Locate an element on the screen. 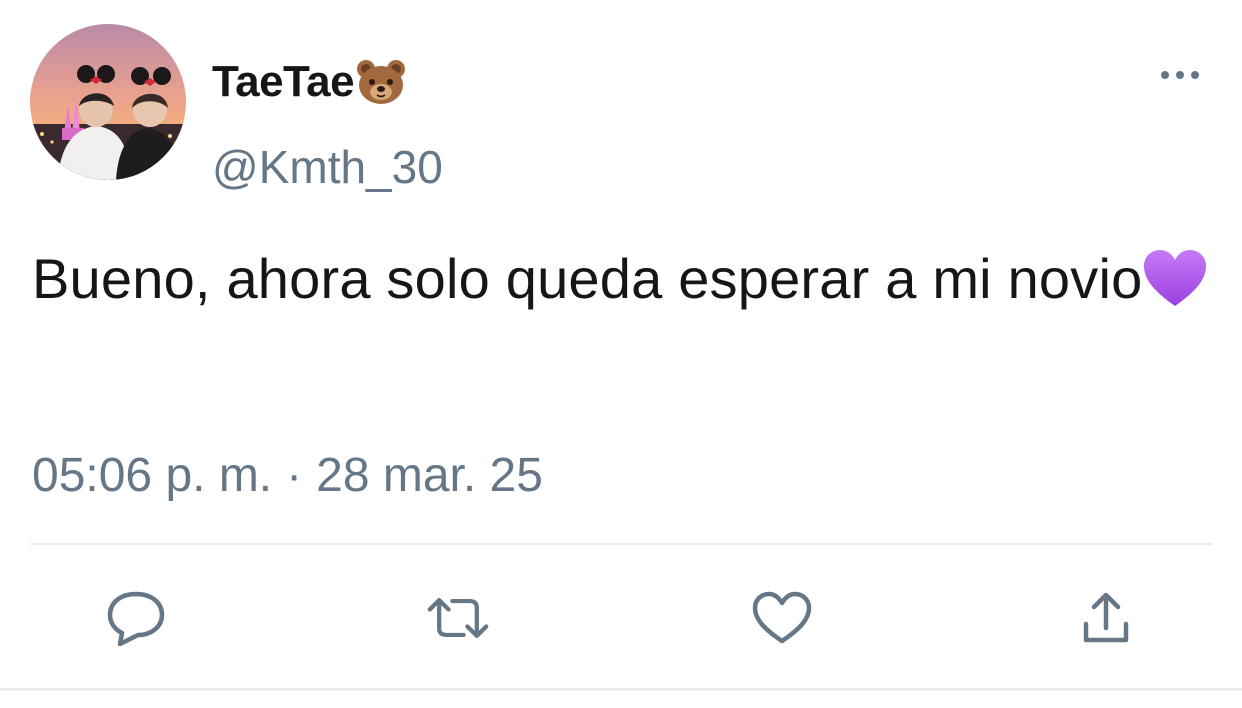 This screenshot has height=708, width=1242. retweet-icon is located at coordinates (458, 618).